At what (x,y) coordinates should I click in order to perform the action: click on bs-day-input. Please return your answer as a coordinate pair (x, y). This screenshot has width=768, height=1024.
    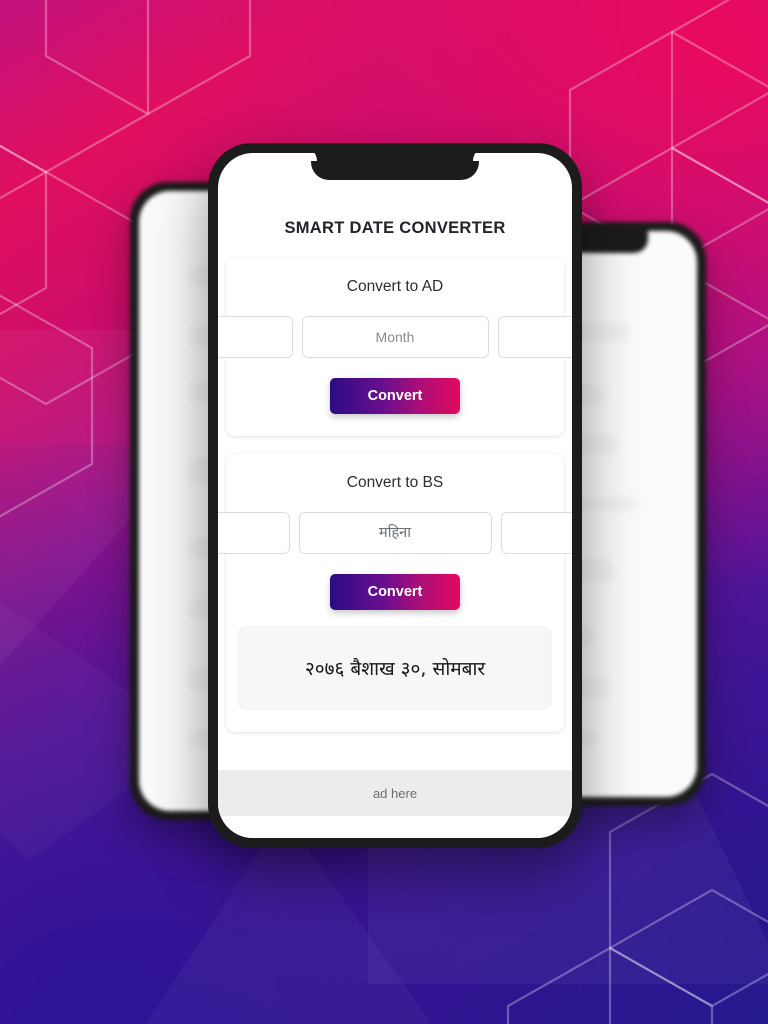
    Looking at the image, I should click on (536, 533).